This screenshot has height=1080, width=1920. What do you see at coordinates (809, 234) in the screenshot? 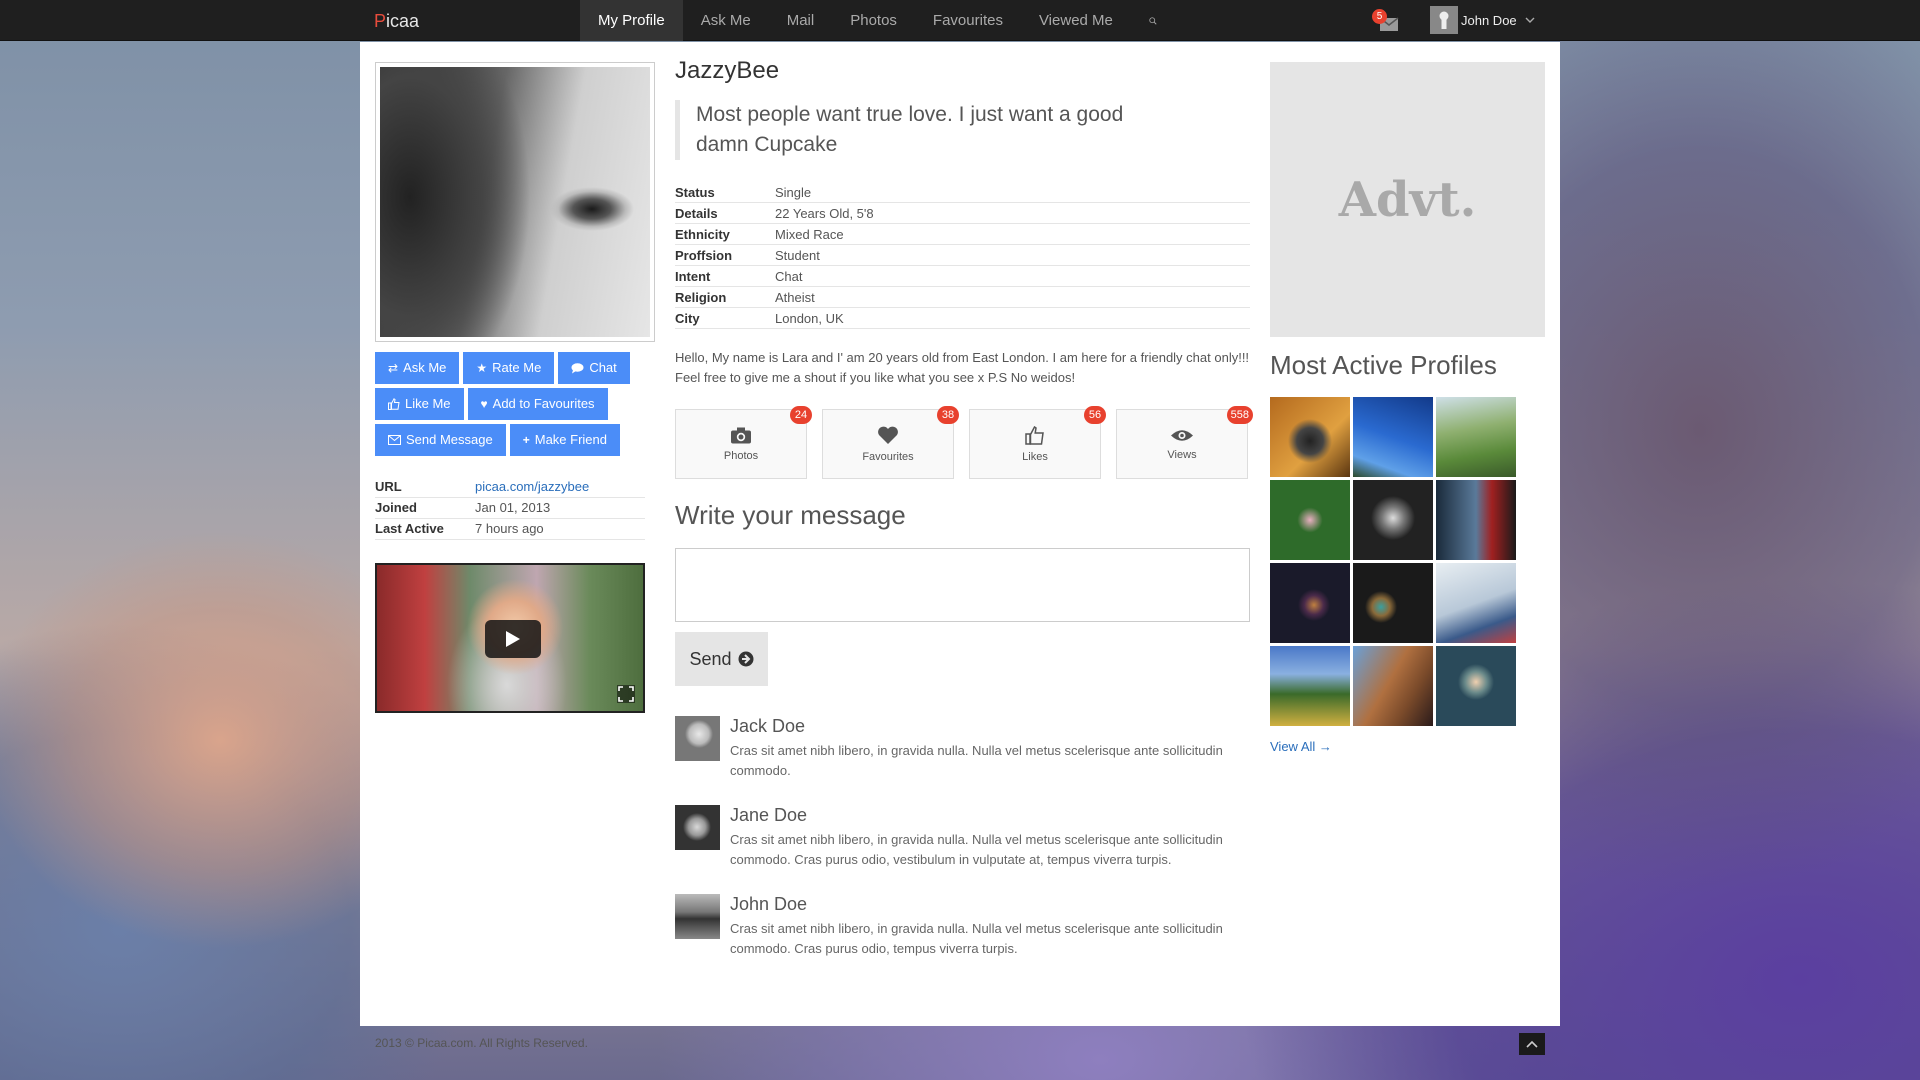
I see `info-value: Mixed Race` at bounding box center [809, 234].